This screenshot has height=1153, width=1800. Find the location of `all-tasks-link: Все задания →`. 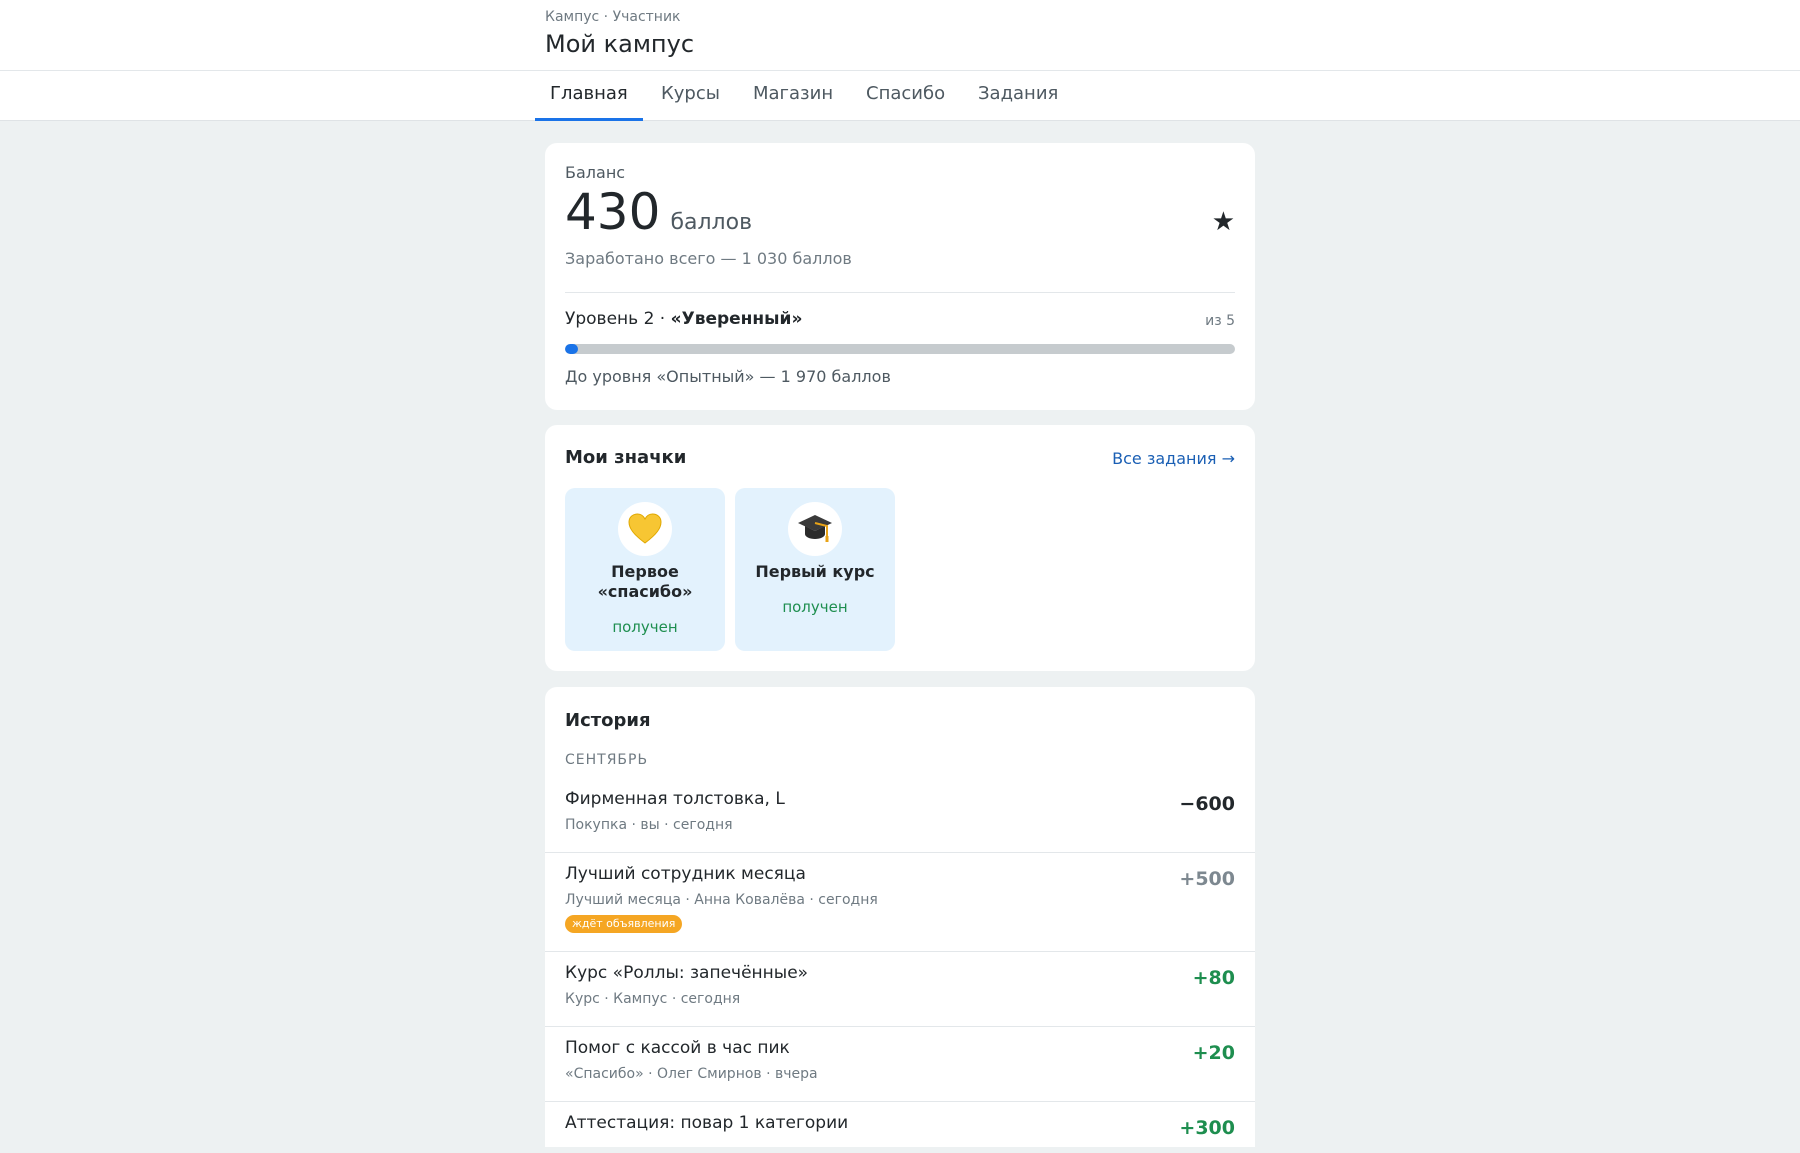

all-tasks-link: Все задания → is located at coordinates (1173, 458).